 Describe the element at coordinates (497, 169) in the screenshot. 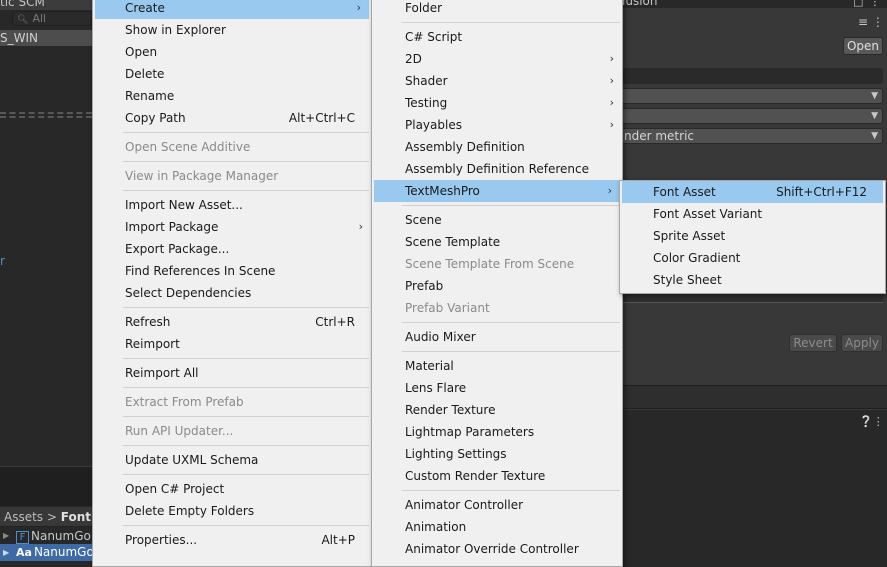

I see `menu-item-assembly-definition-reference: Assembly Definition Reference` at that location.